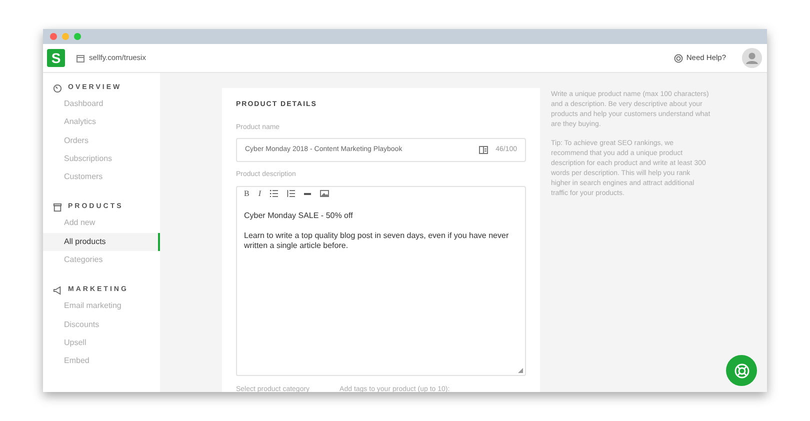 The height and width of the screenshot is (421, 810). Describe the element at coordinates (101, 223) in the screenshot. I see `sidebar-item: Add new` at that location.